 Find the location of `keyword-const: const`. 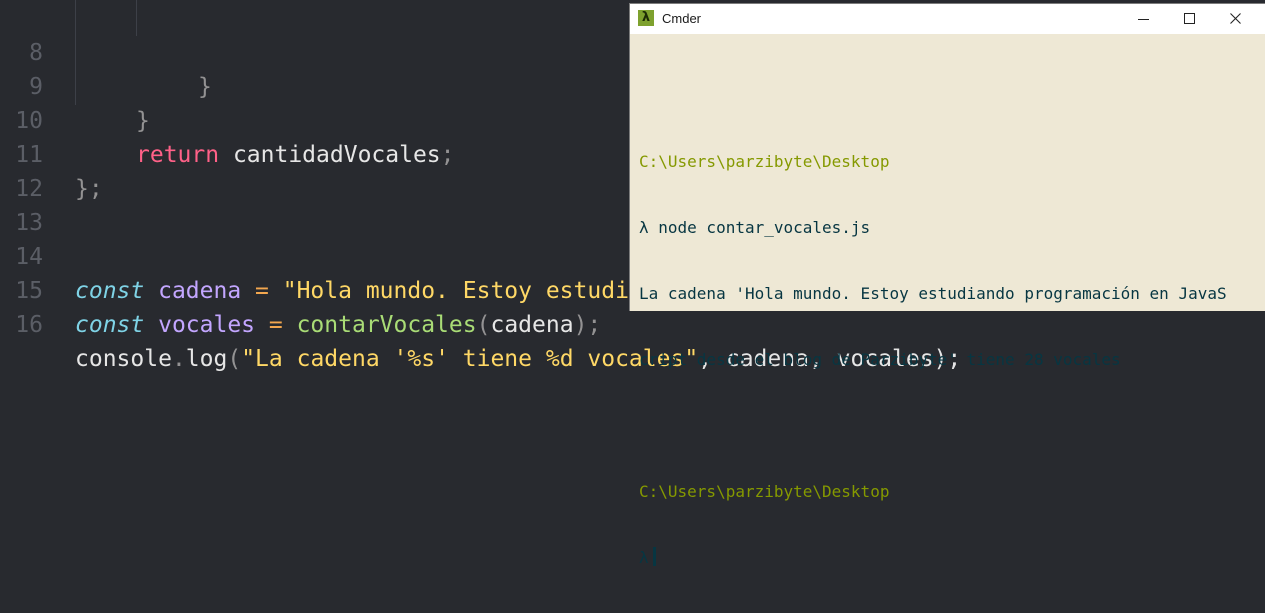

keyword-const: const is located at coordinates (110, 325).